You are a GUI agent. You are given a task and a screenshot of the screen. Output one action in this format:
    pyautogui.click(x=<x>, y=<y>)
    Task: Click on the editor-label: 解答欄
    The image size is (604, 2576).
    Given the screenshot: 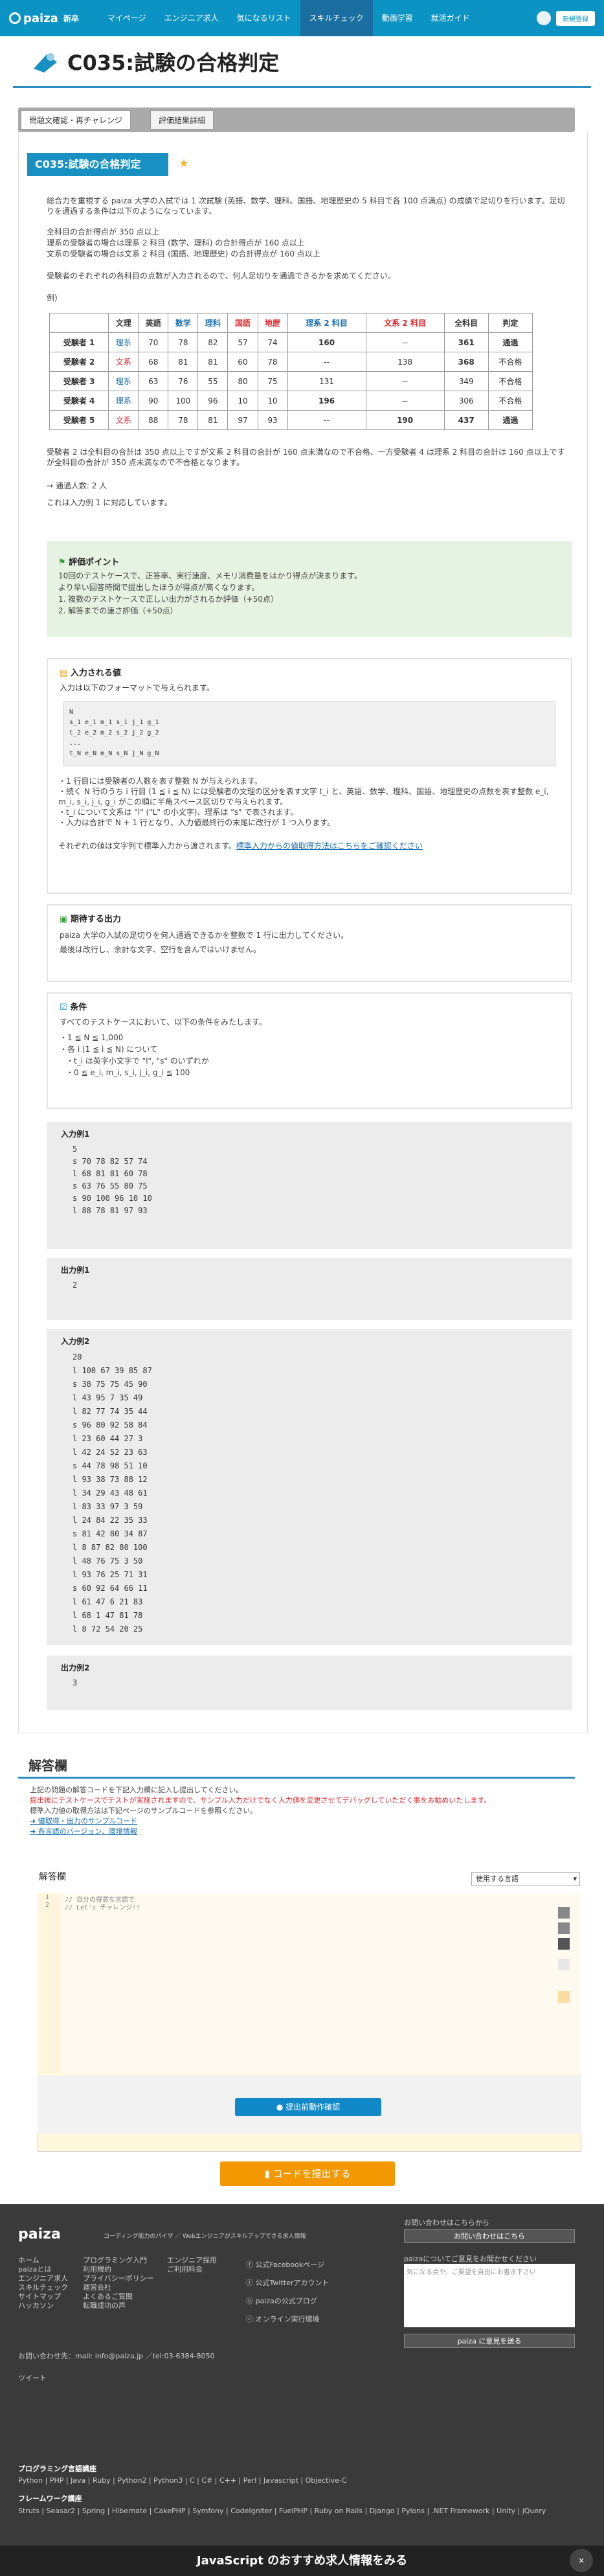 What is the action you would take?
    pyautogui.click(x=53, y=1877)
    